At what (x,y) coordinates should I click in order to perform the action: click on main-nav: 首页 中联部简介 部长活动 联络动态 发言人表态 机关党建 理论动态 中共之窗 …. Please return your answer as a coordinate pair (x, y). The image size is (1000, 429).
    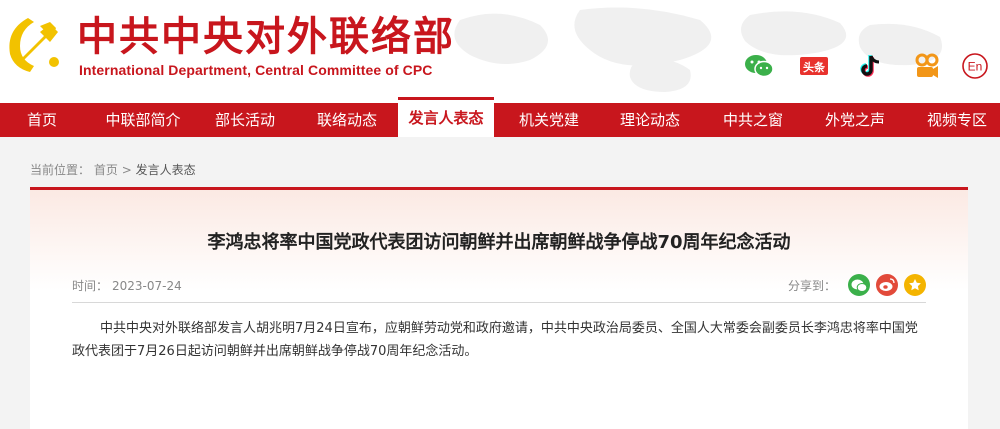
    Looking at the image, I should click on (500, 117).